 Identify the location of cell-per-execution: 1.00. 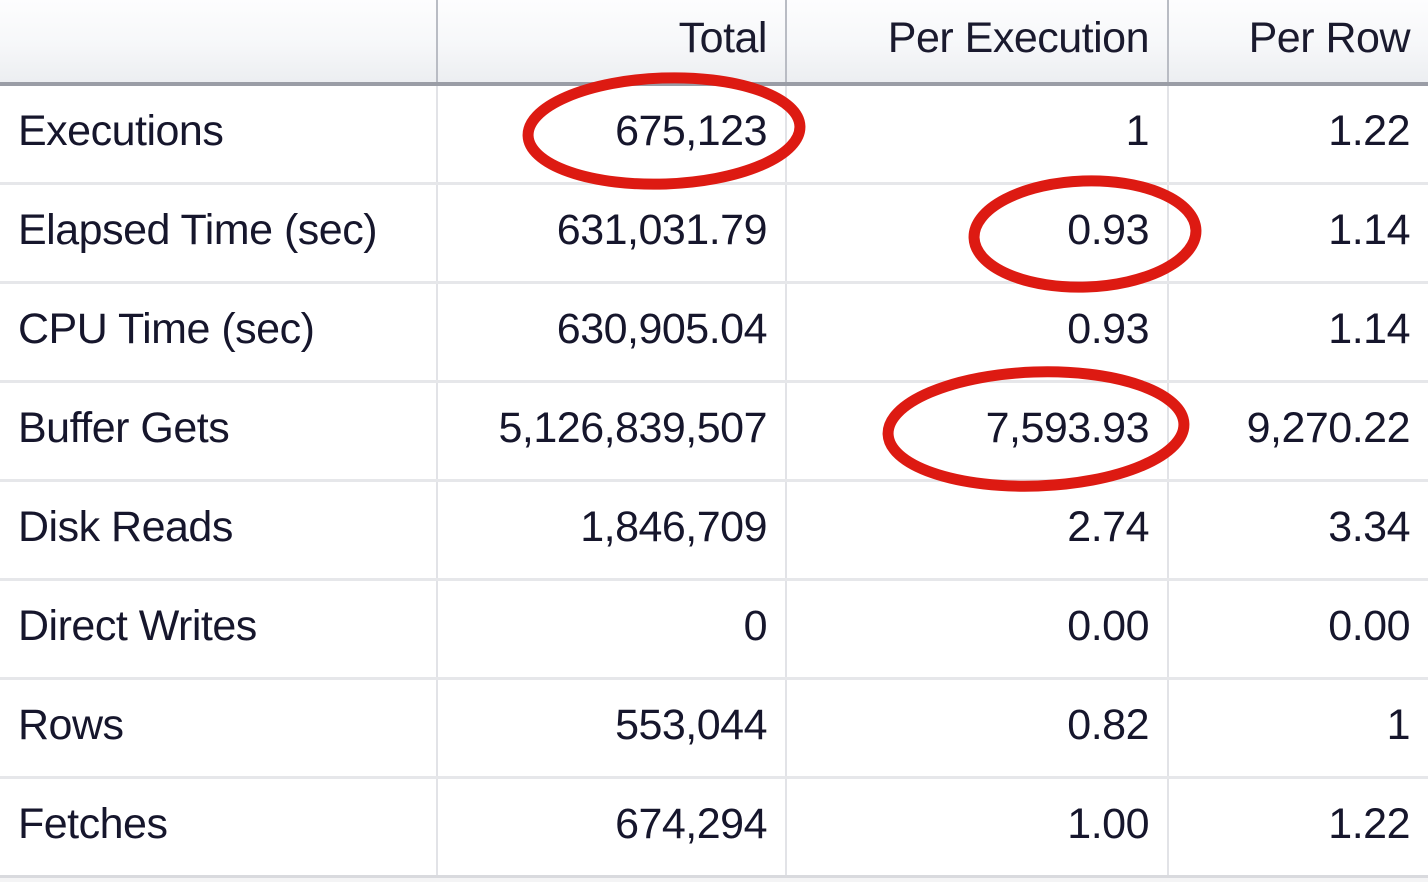
(977, 827).